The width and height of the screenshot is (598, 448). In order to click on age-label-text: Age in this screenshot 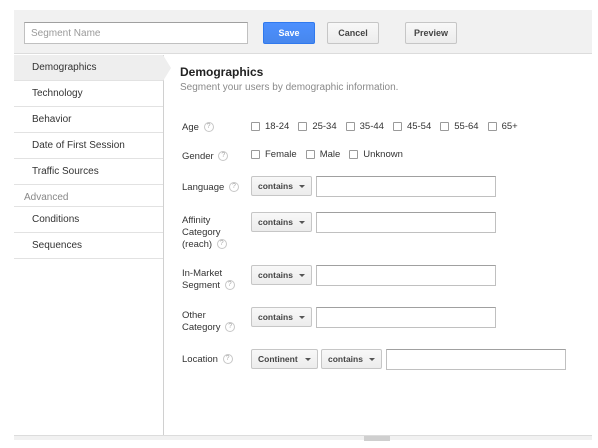, I will do `click(190, 127)`.